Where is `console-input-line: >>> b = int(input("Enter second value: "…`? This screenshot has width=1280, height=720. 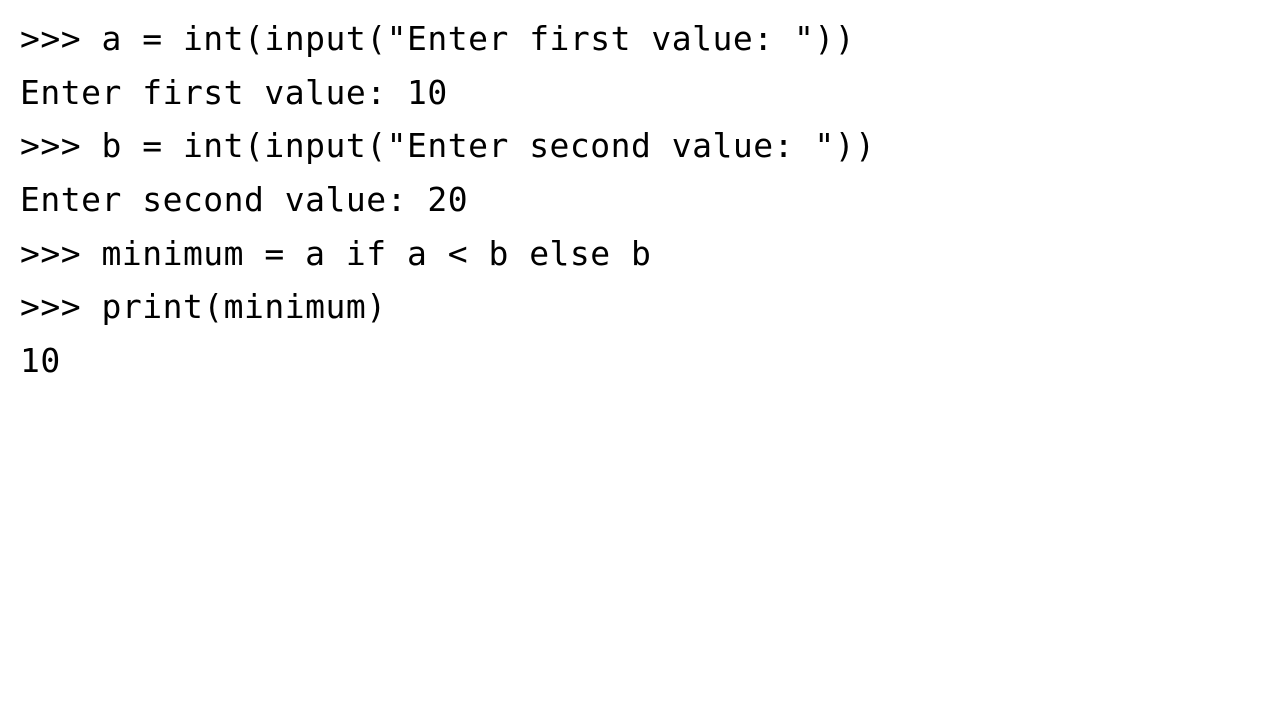
console-input-line: >>> b = int(input("Enter second value: "… is located at coordinates (448, 146).